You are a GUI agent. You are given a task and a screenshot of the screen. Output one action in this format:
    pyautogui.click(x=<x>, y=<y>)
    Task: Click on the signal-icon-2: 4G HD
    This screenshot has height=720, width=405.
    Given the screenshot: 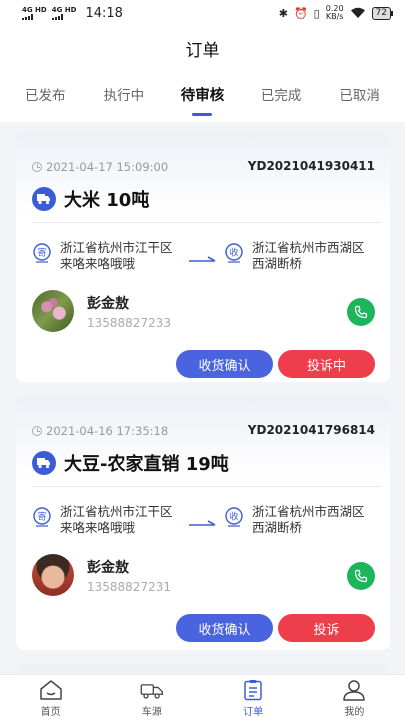 What is the action you would take?
    pyautogui.click(x=64, y=12)
    